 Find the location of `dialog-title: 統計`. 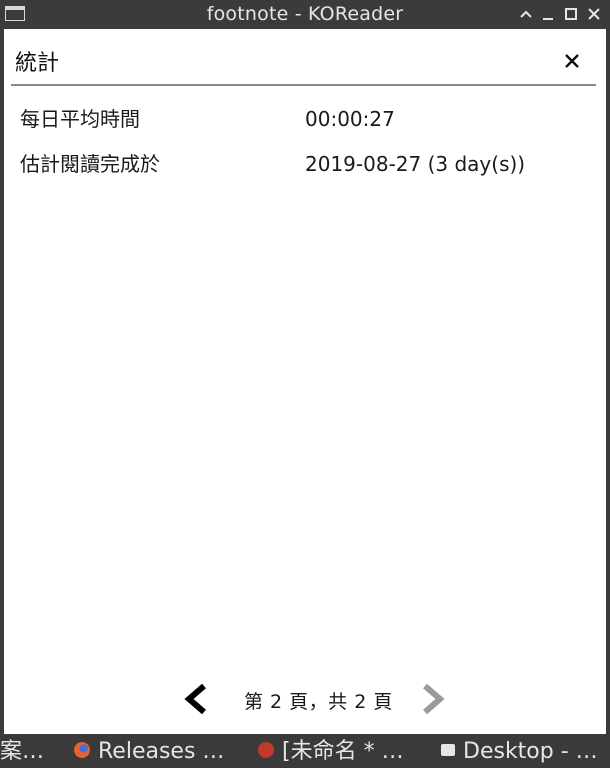

dialog-title: 統計 is located at coordinates (37, 63).